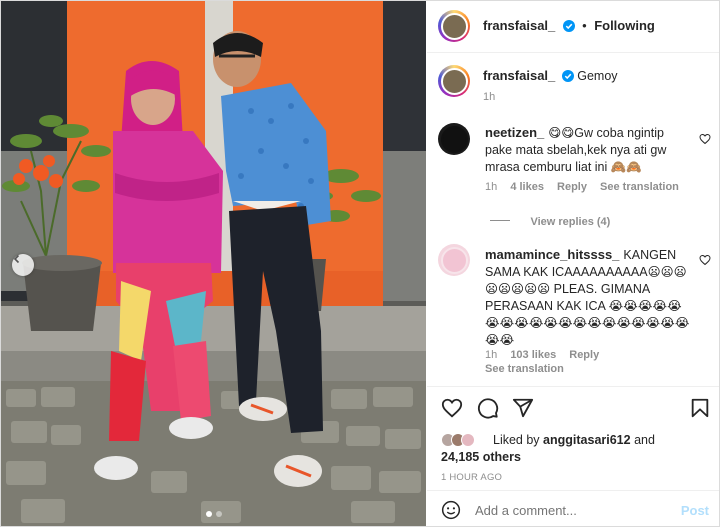 The width and height of the screenshot is (720, 527). Describe the element at coordinates (489, 97) in the screenshot. I see `caption-age: 1h` at that location.